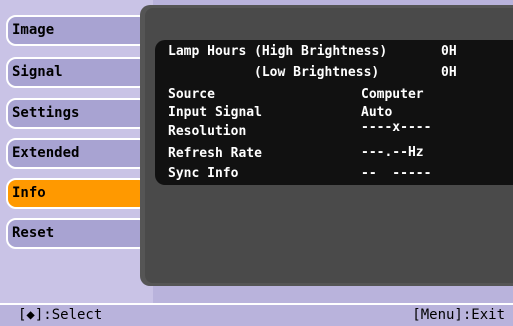 This screenshot has height=326, width=513. What do you see at coordinates (60, 315) in the screenshot?
I see `select-hint: [◆]:Select` at bounding box center [60, 315].